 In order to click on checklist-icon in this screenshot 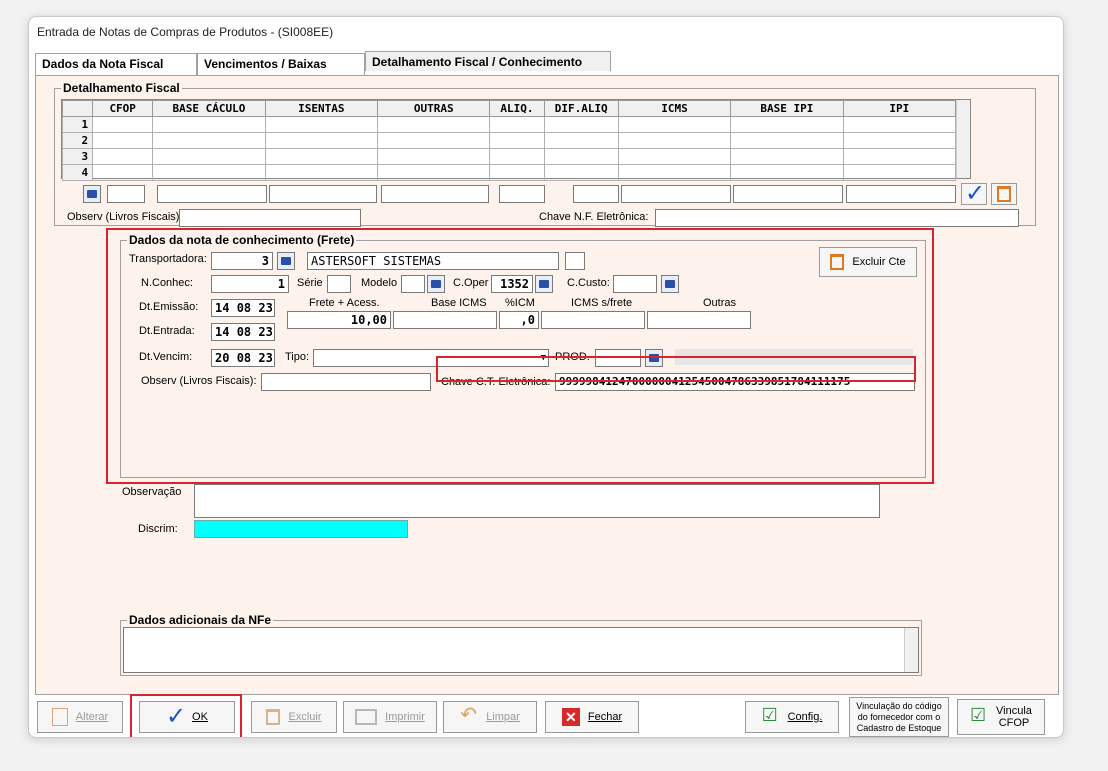, I will do `click(771, 715)`.